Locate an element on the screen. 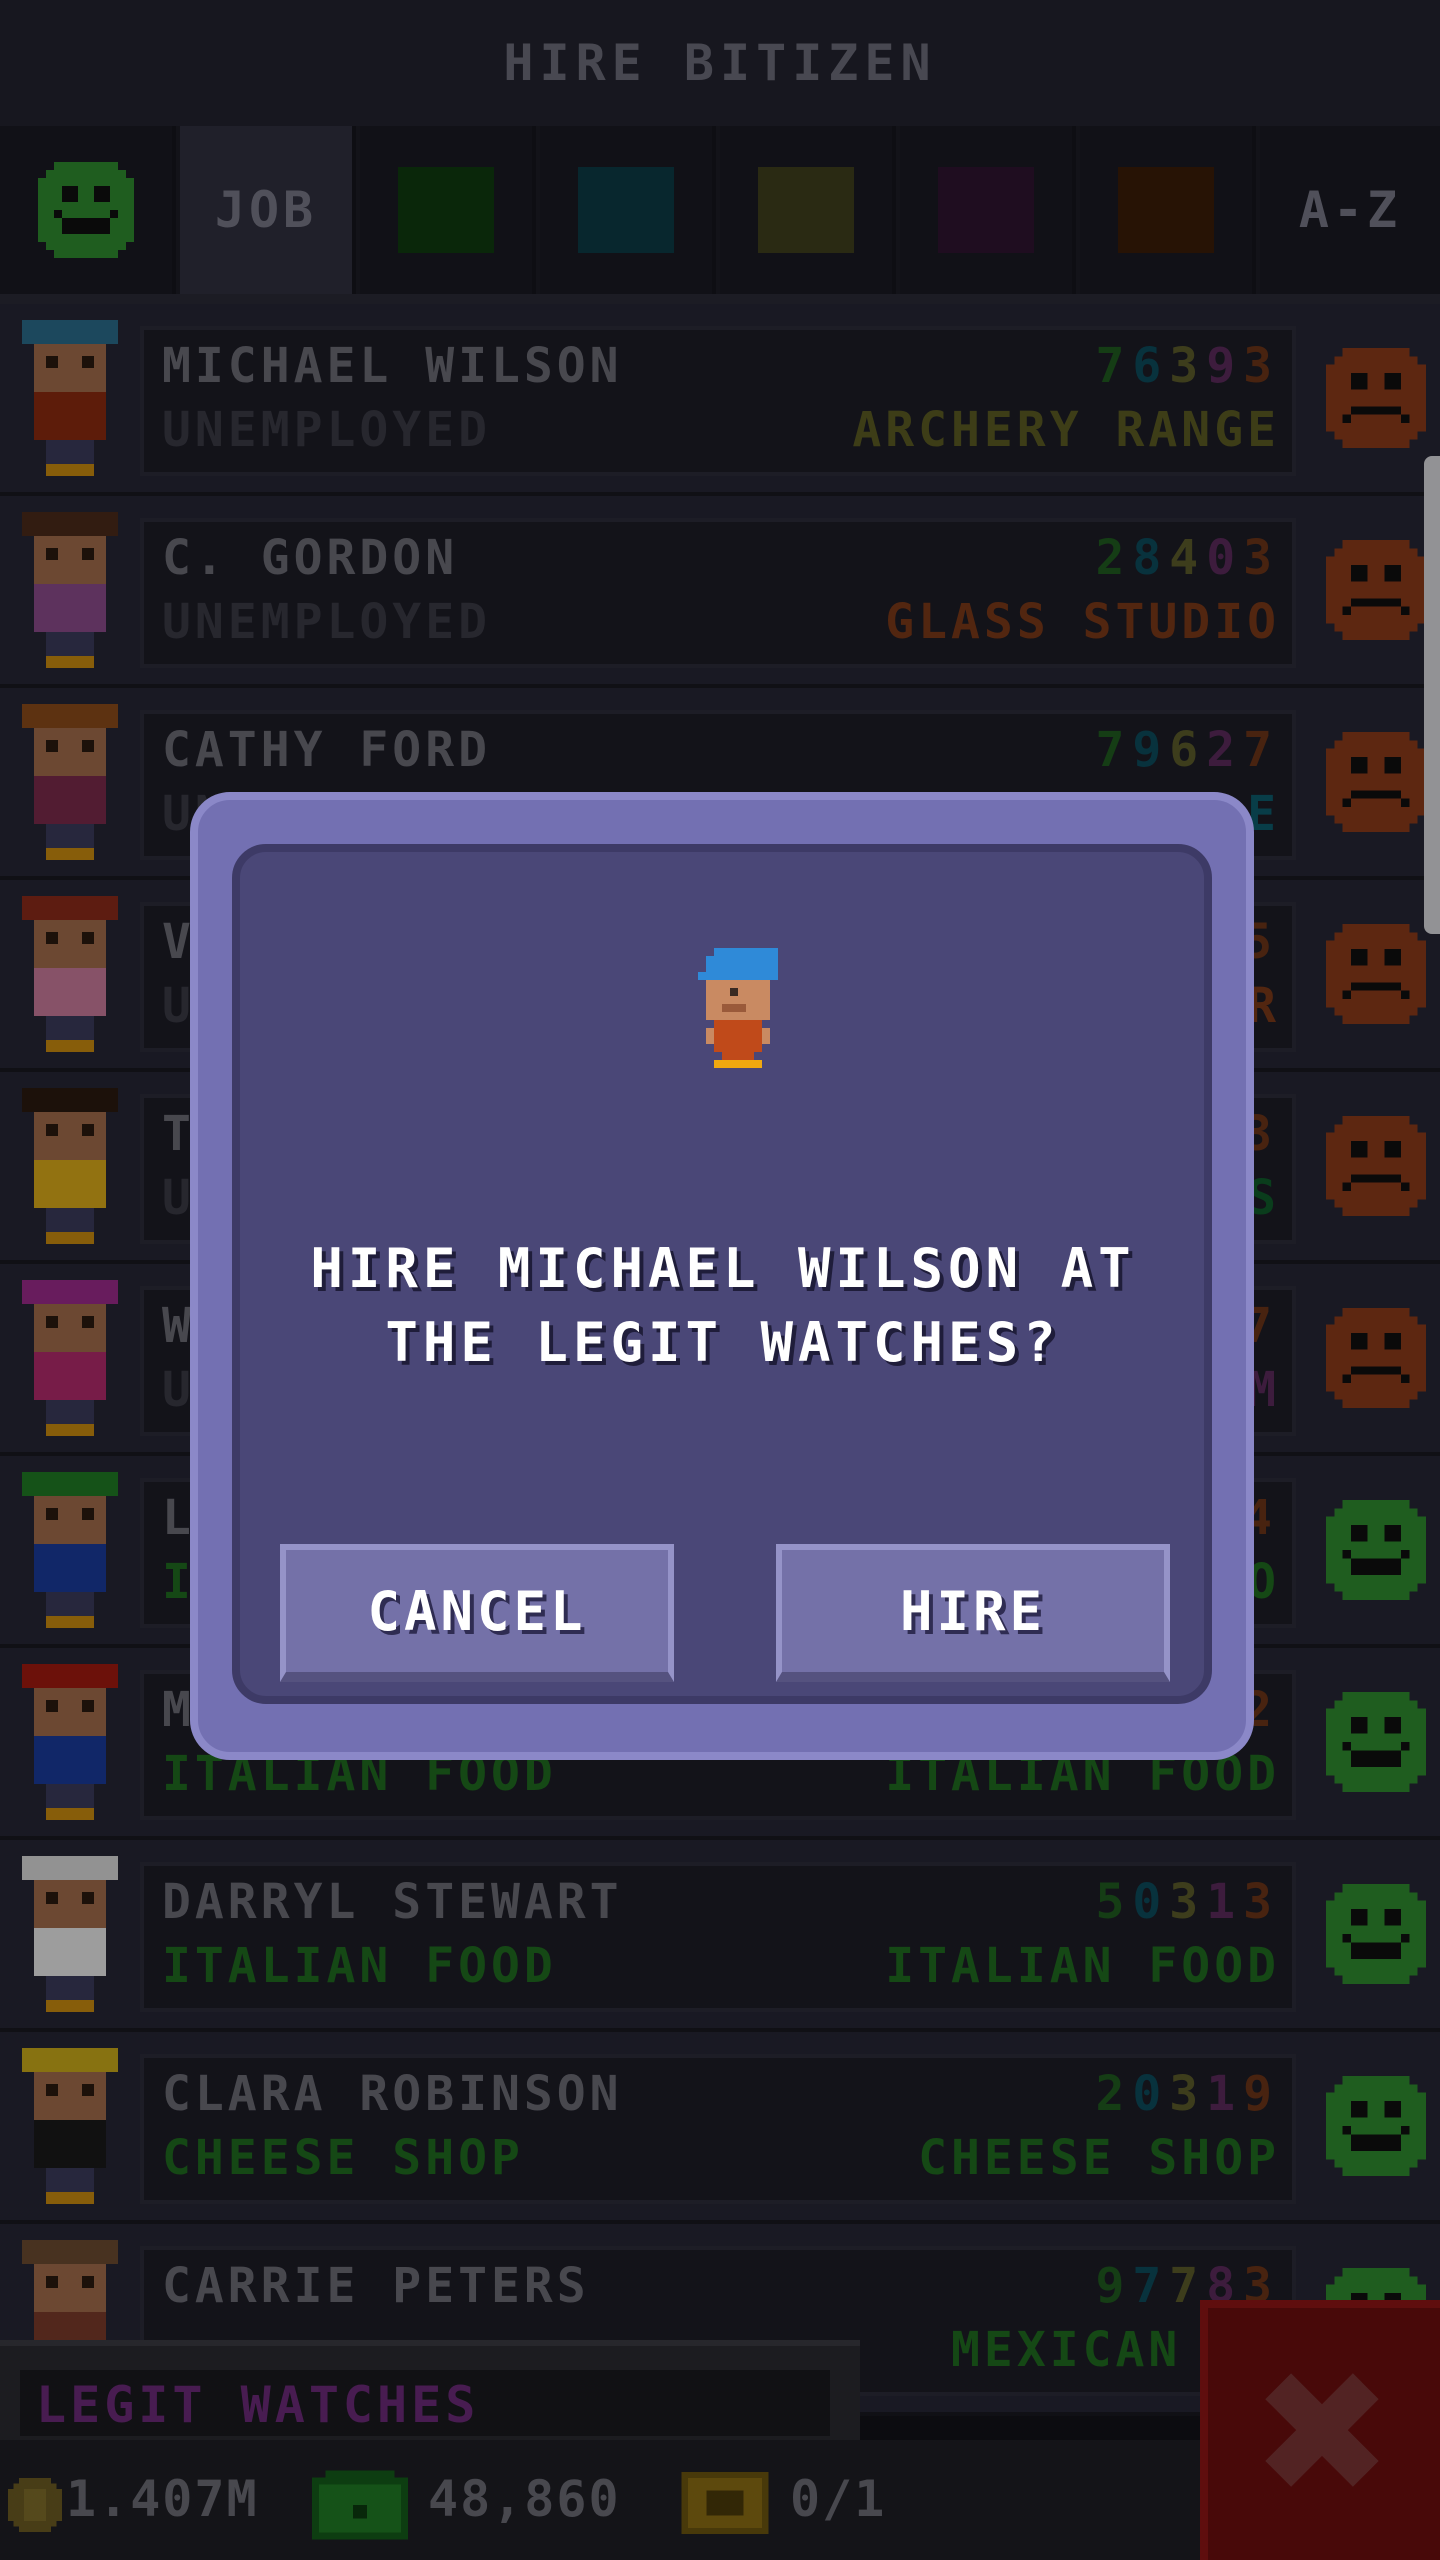  hire-button-label: HIRE is located at coordinates (973, 1611).